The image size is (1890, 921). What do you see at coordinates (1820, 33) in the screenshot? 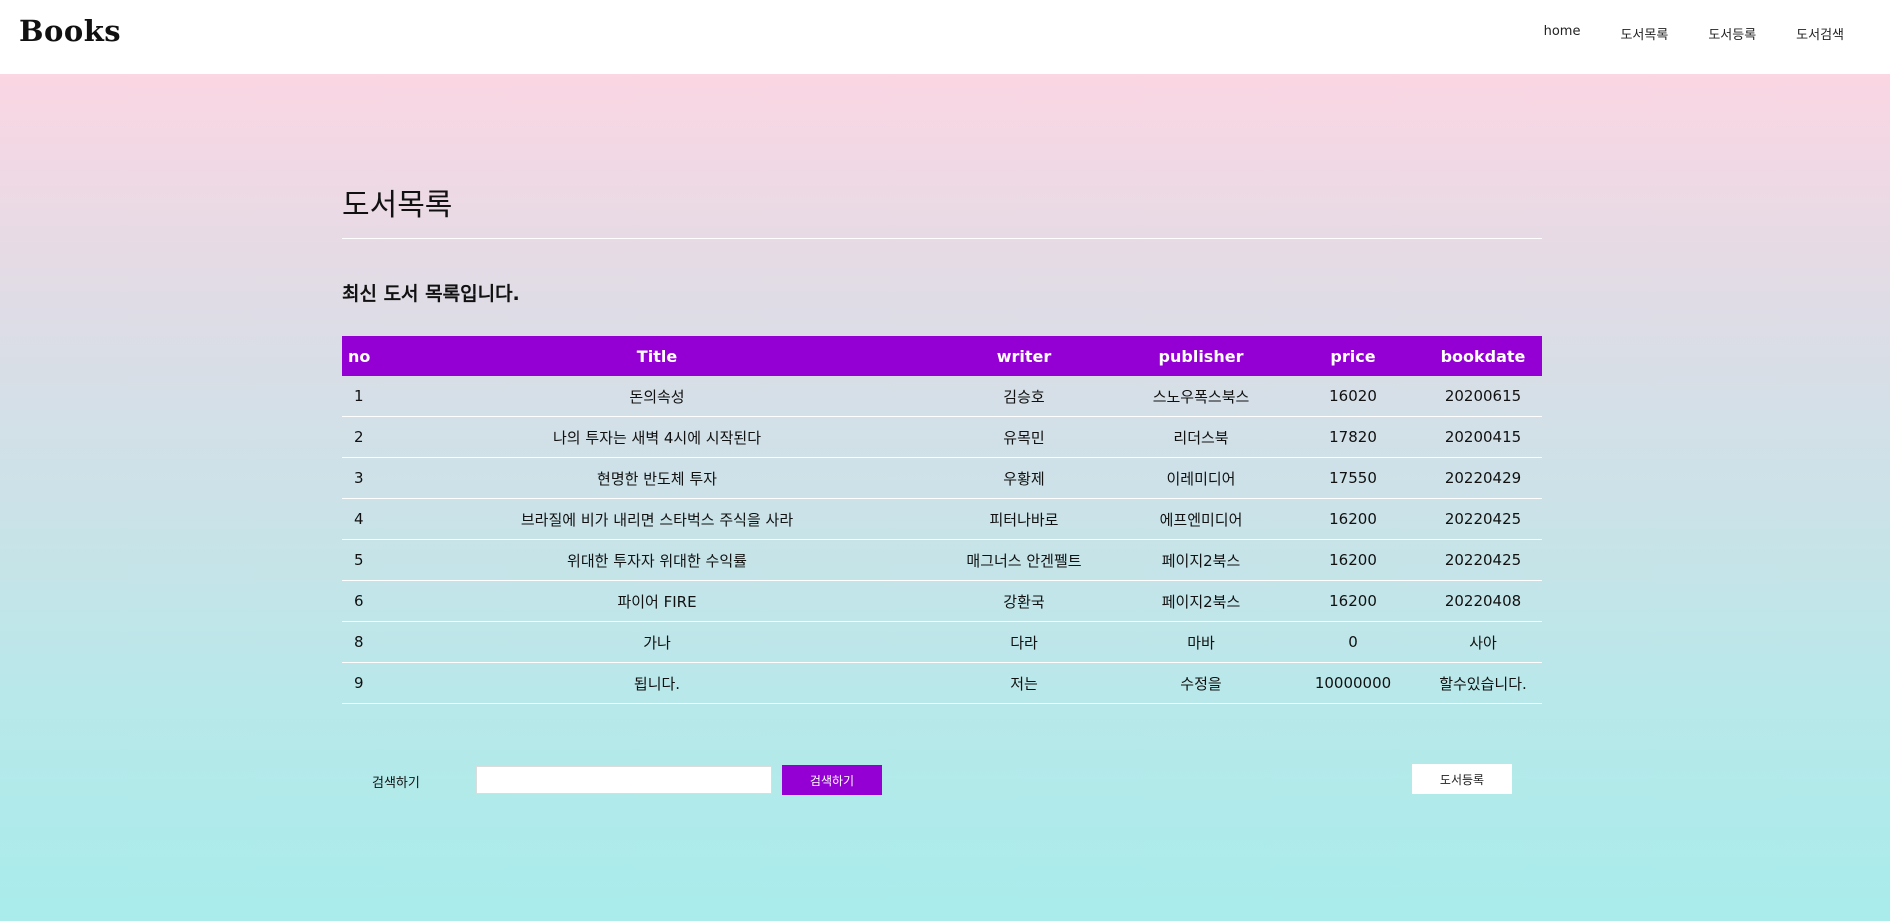
I see `nav-book-search-link: 도서검색` at bounding box center [1820, 33].